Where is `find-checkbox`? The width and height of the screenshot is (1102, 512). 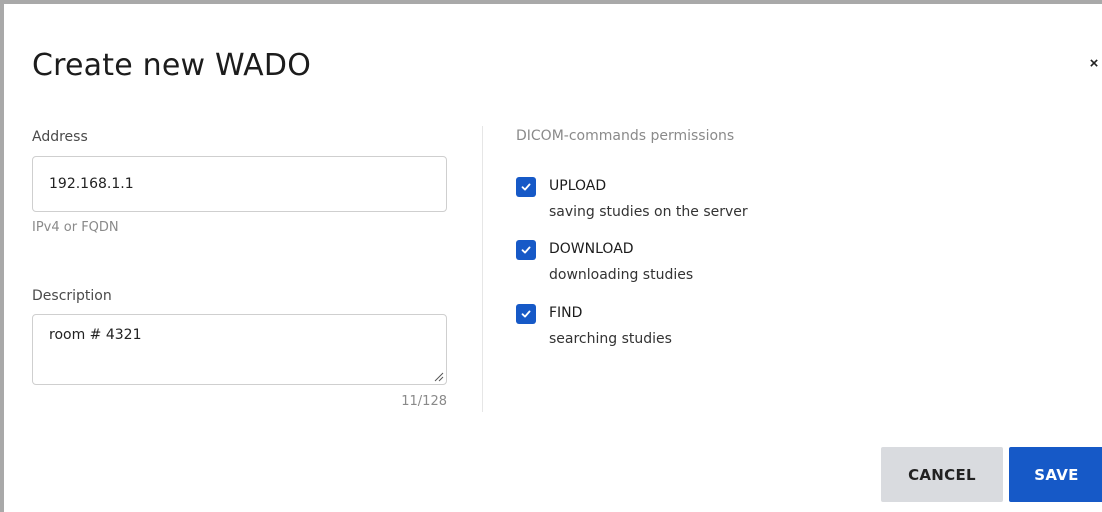
find-checkbox is located at coordinates (526, 314).